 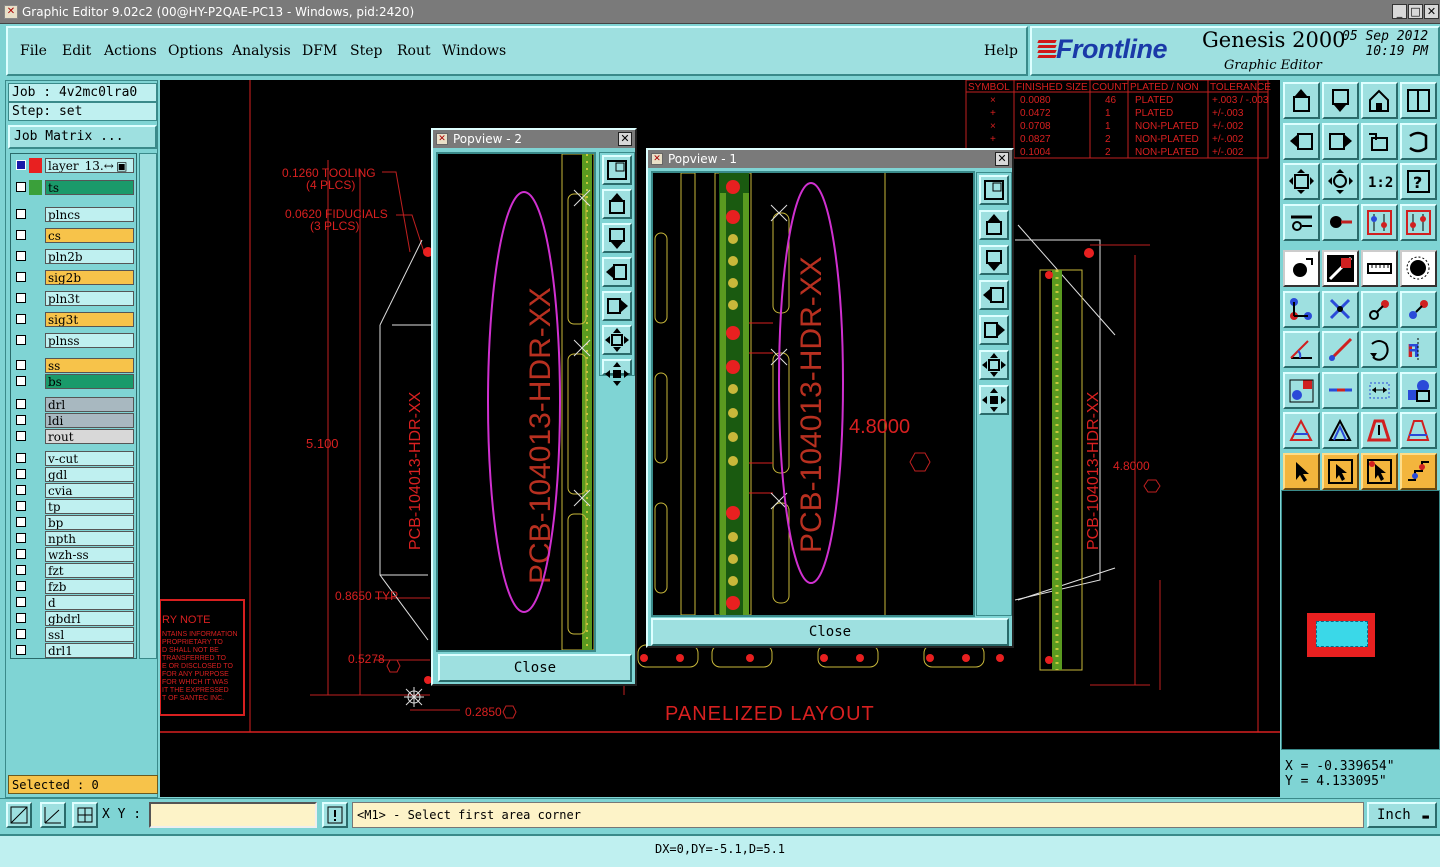 I want to click on triangle-alt-tool-button, so click(x=1418, y=430).